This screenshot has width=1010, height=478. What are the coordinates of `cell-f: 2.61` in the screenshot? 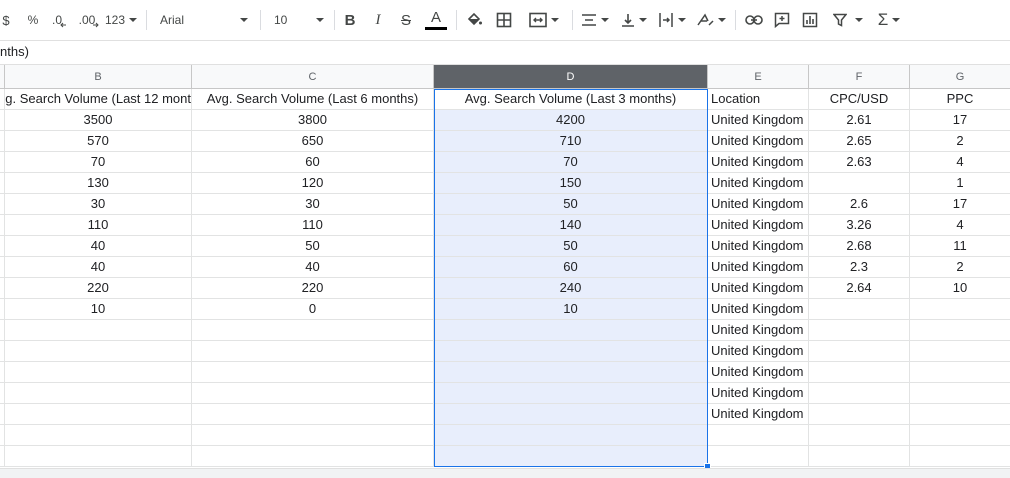 It's located at (859, 120).